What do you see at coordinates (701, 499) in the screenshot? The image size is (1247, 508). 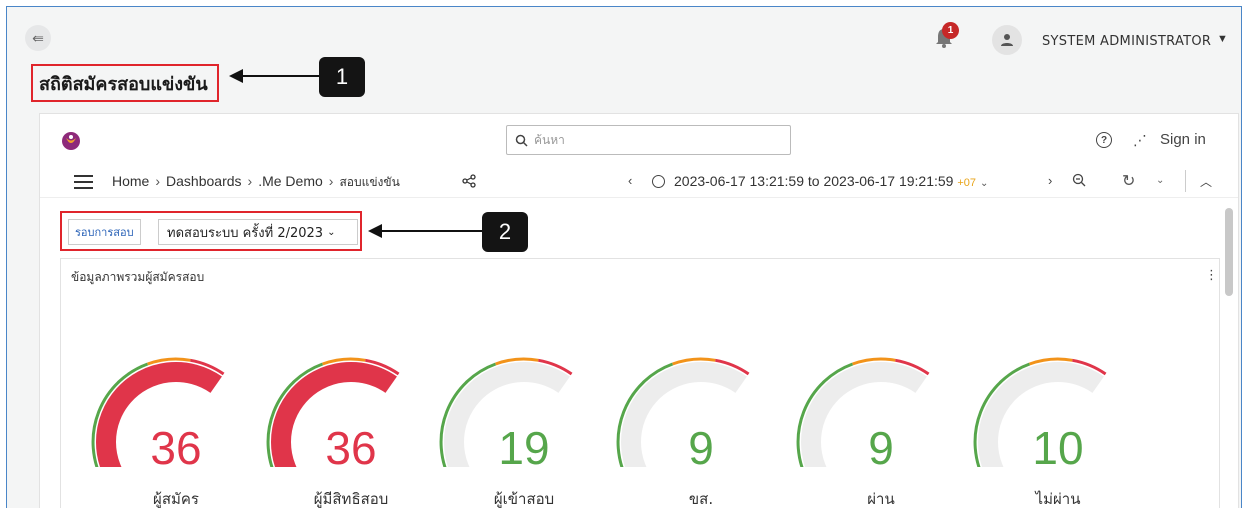 I see `gauge-label: ขส.` at bounding box center [701, 499].